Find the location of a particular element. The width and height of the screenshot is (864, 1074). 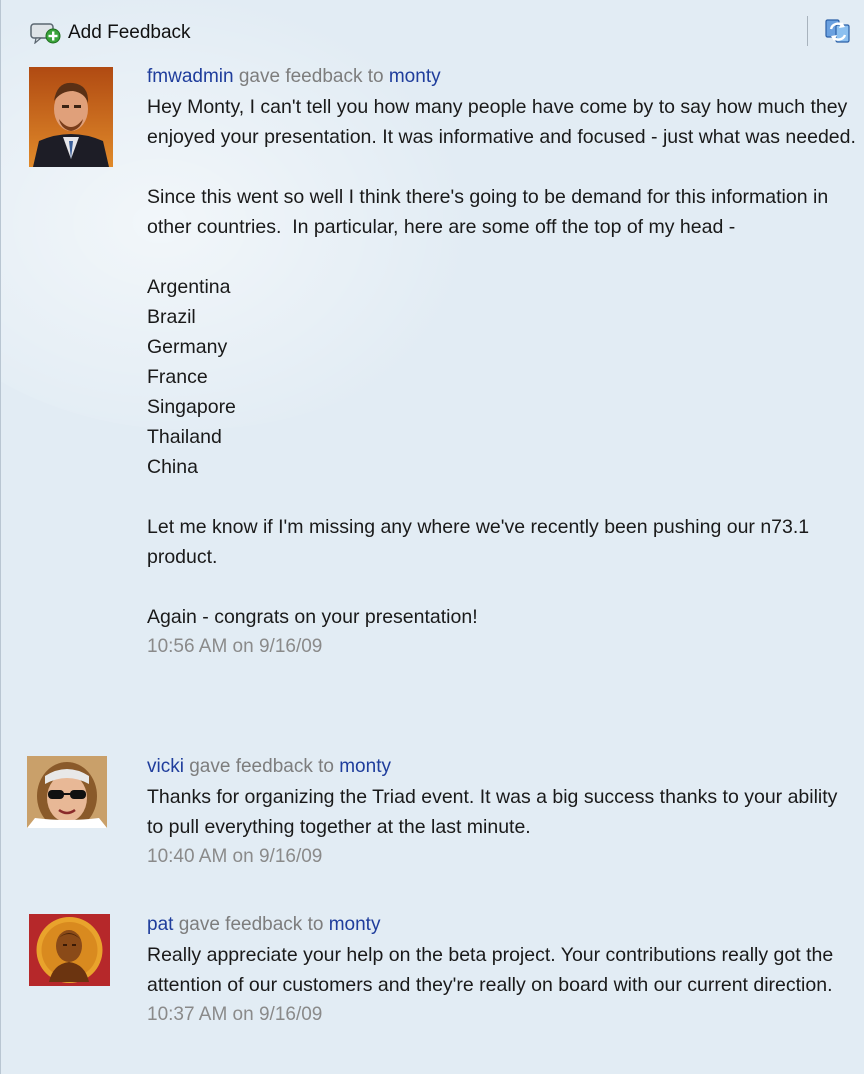

author-link: pat is located at coordinates (160, 924).